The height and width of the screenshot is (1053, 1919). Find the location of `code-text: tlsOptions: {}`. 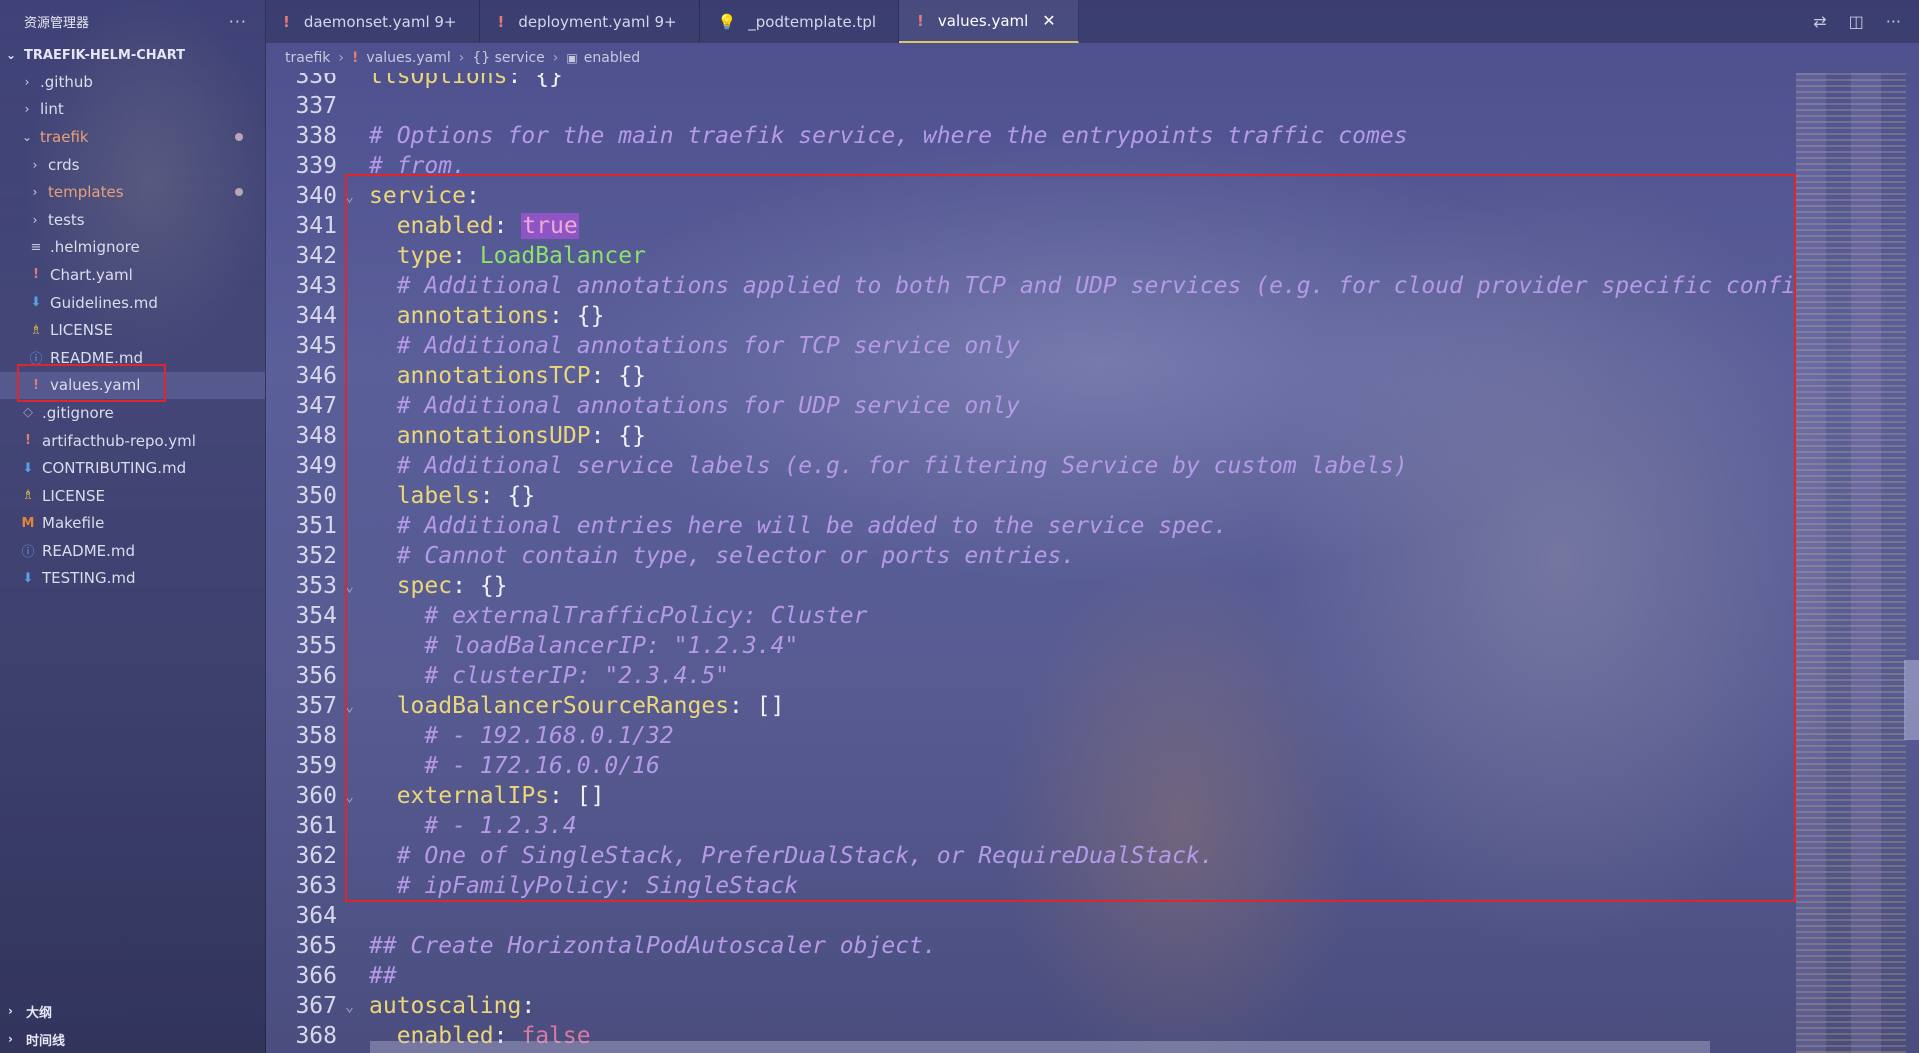

code-text: tlsOptions: {} is located at coordinates (466, 81).